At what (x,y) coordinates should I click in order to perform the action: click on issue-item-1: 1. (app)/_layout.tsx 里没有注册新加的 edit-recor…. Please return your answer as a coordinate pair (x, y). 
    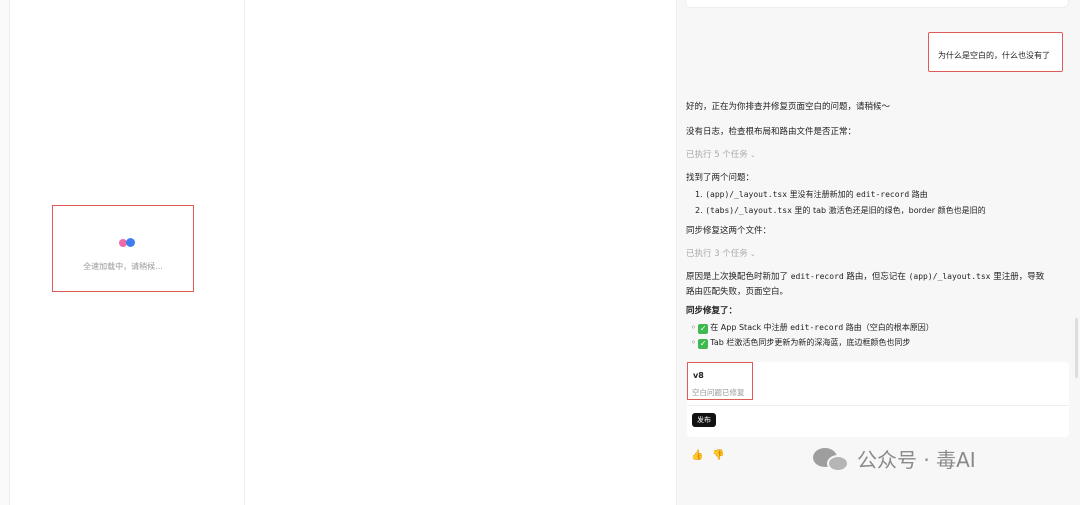
    Looking at the image, I should click on (811, 194).